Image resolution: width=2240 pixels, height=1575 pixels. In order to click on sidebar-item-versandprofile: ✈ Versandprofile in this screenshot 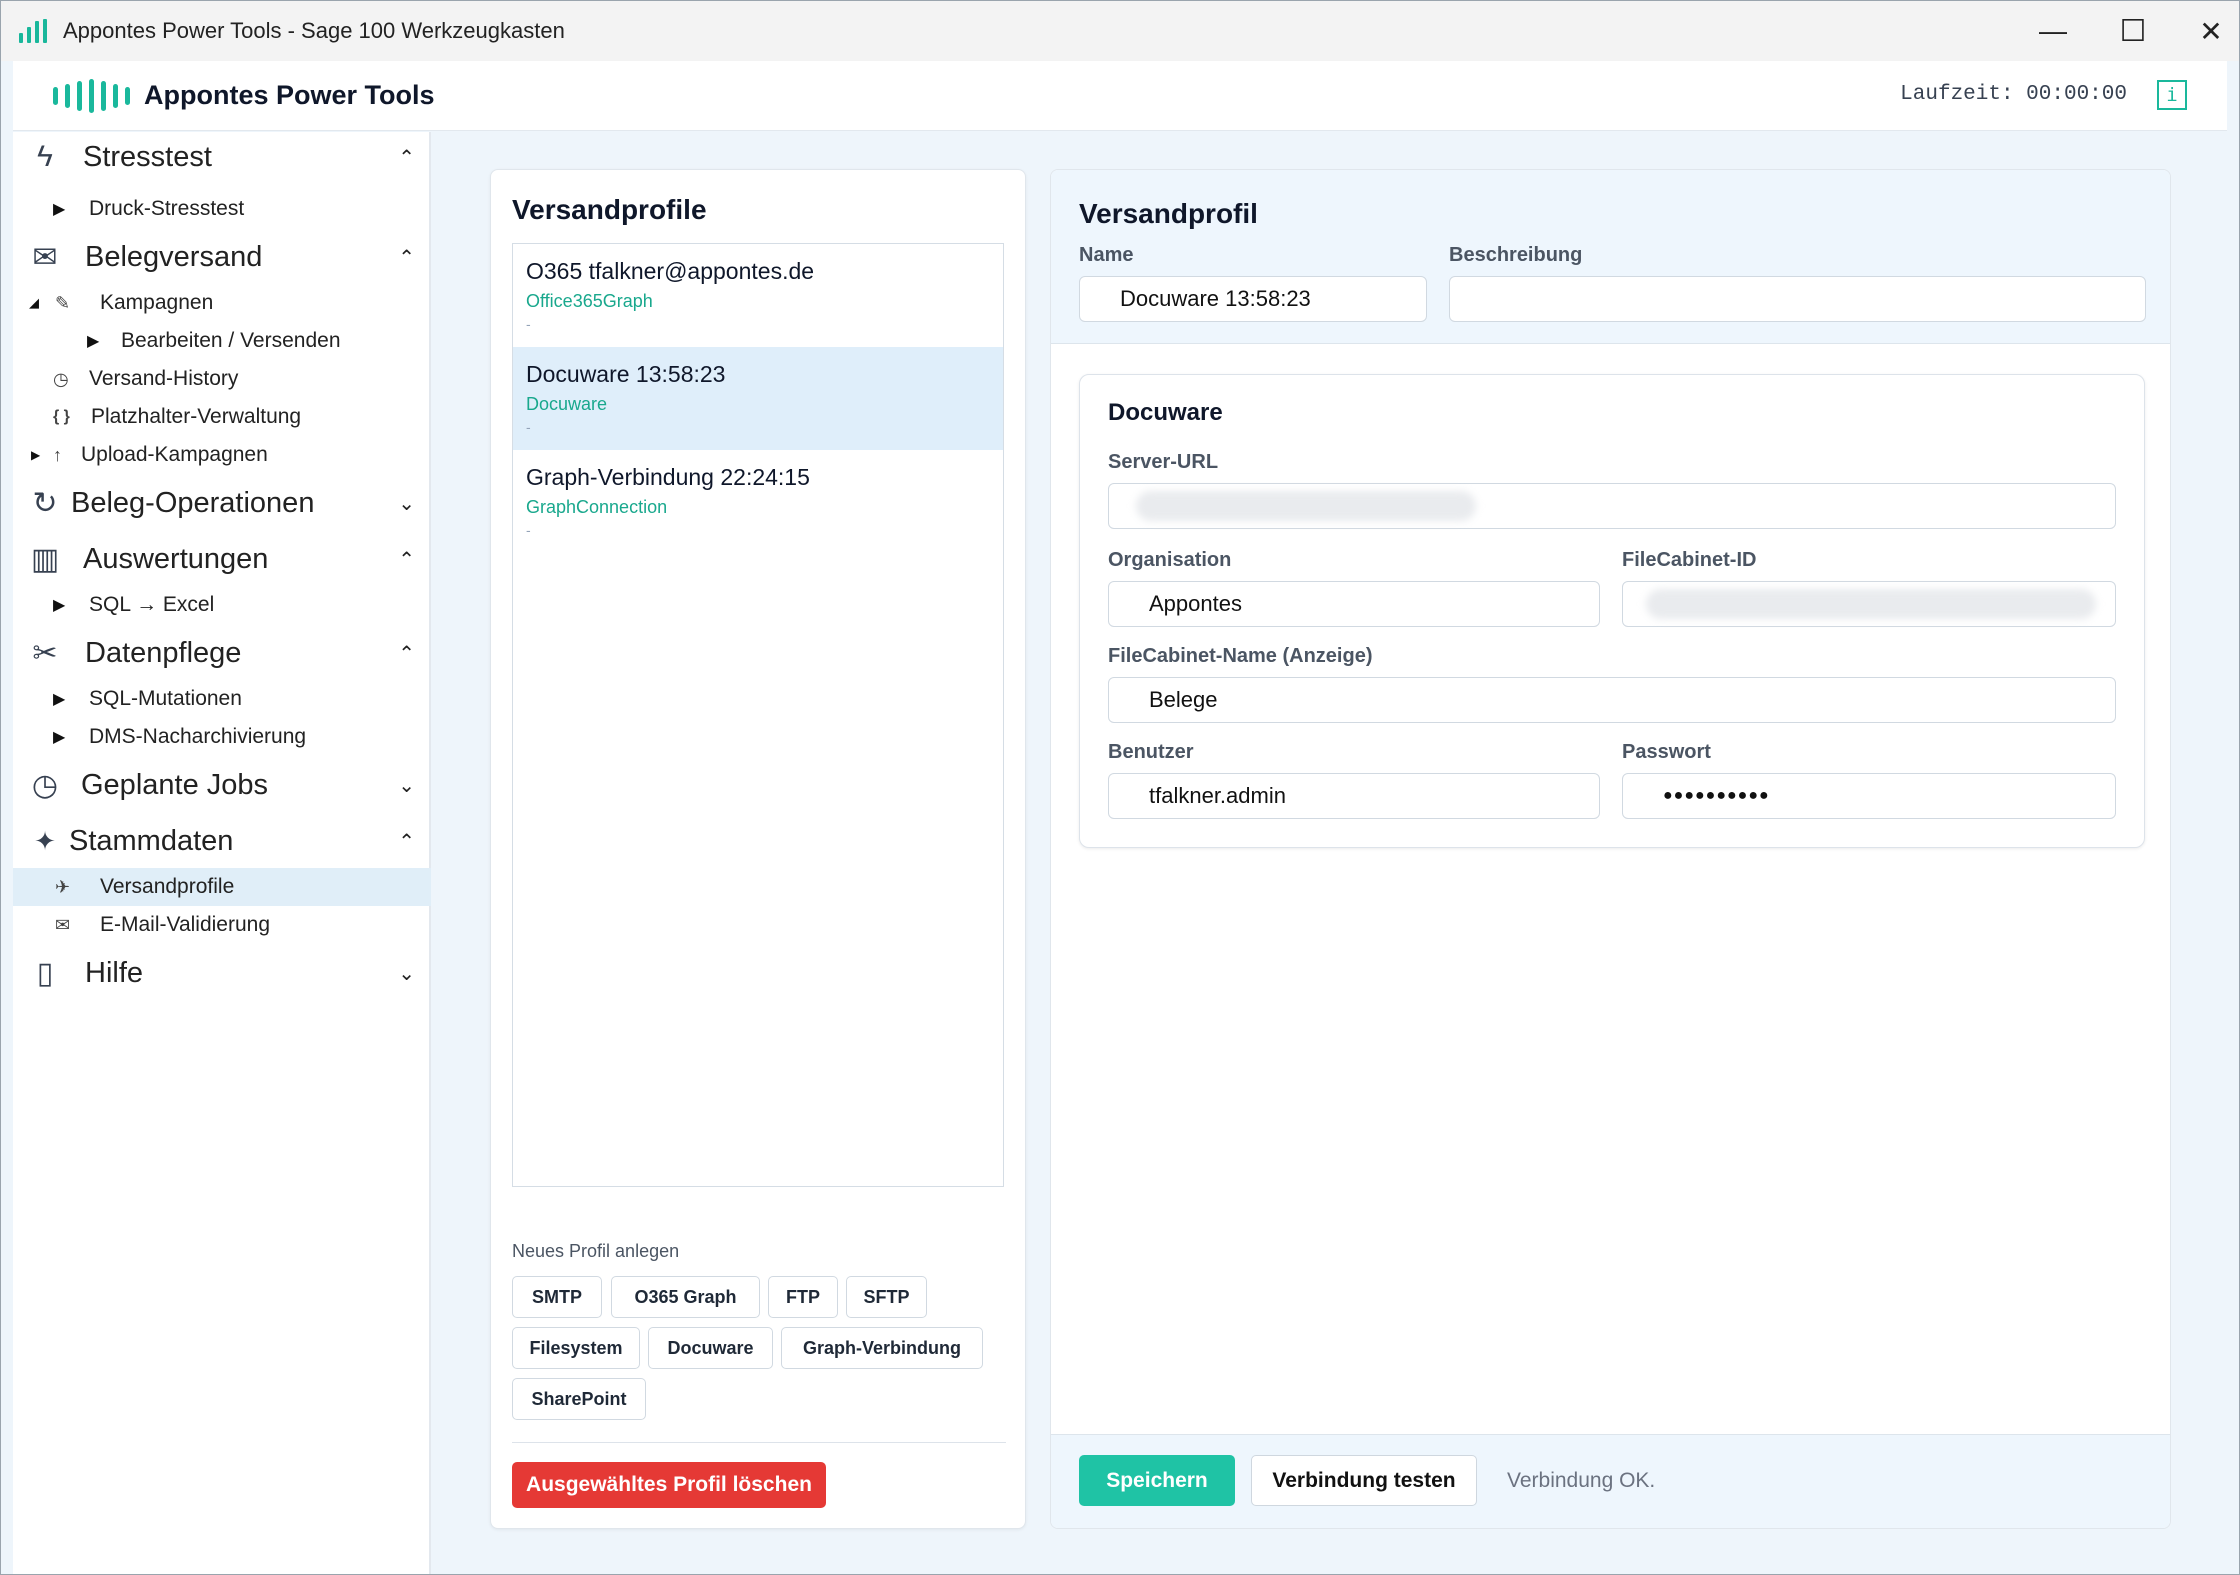, I will do `click(222, 887)`.